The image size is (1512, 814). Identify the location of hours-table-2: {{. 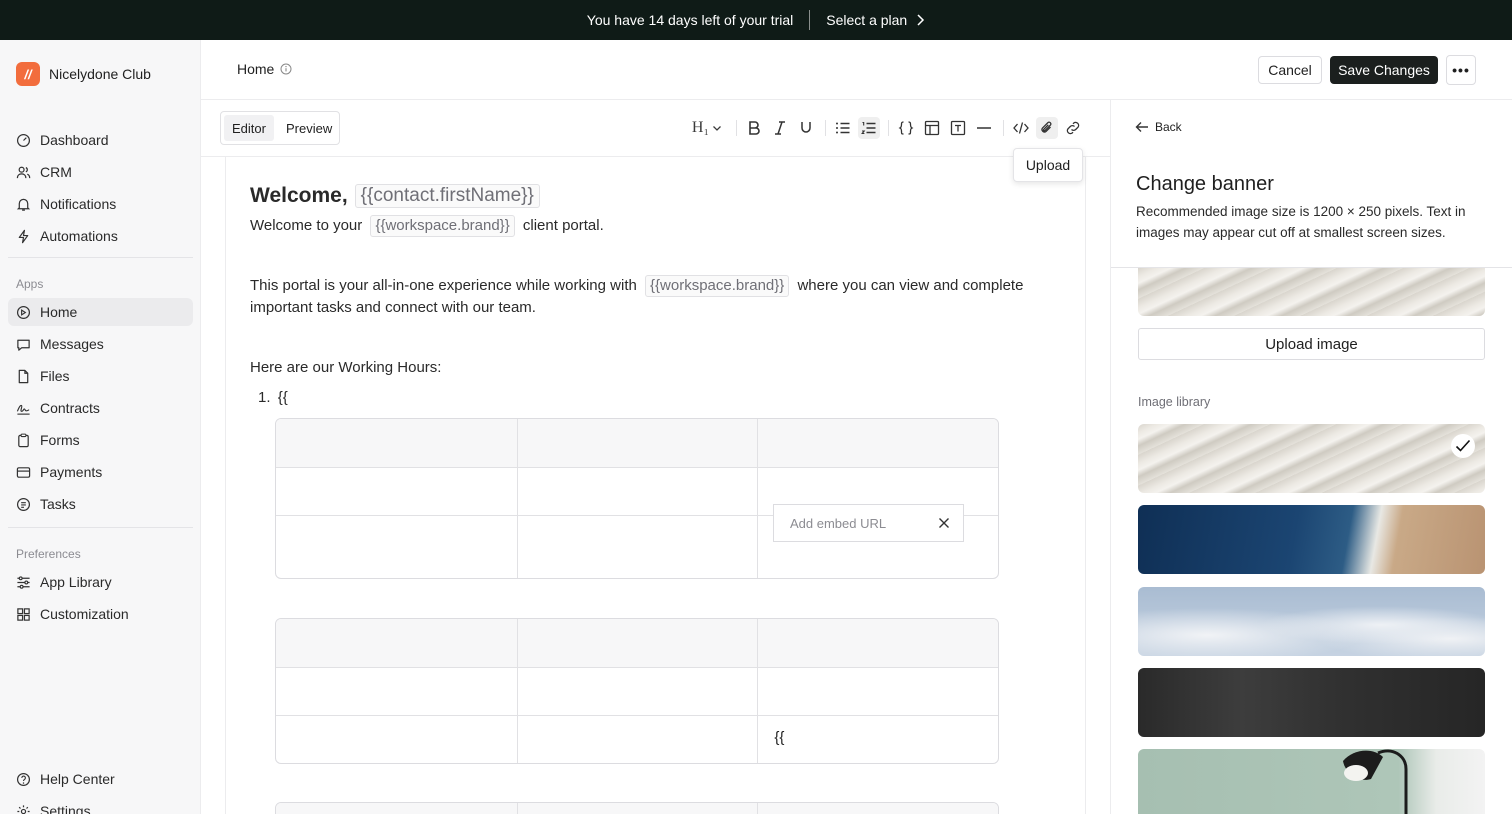
(637, 691).